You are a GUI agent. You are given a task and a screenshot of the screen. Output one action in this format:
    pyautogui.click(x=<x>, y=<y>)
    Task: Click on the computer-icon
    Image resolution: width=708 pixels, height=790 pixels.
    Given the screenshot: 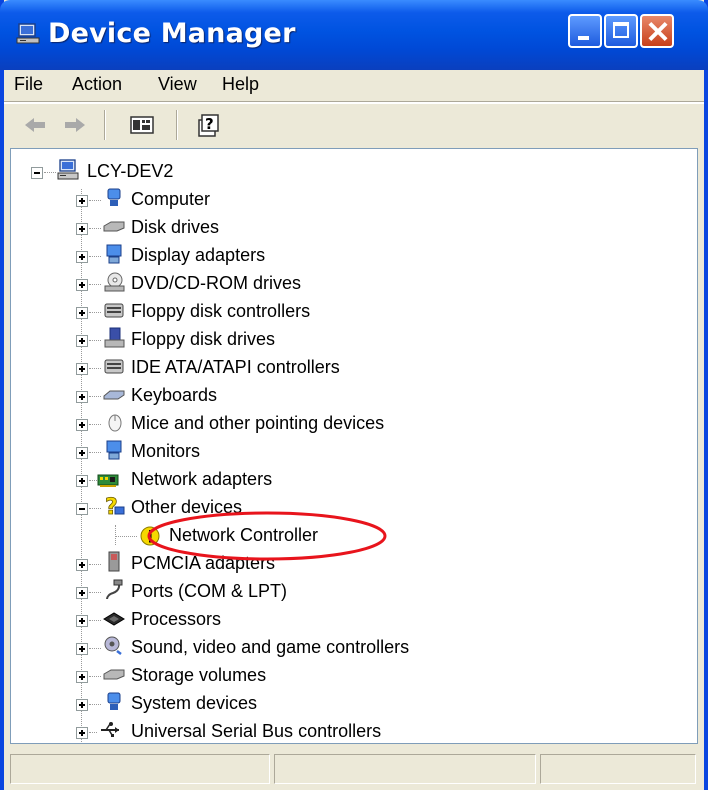 What is the action you would take?
    pyautogui.click(x=114, y=197)
    